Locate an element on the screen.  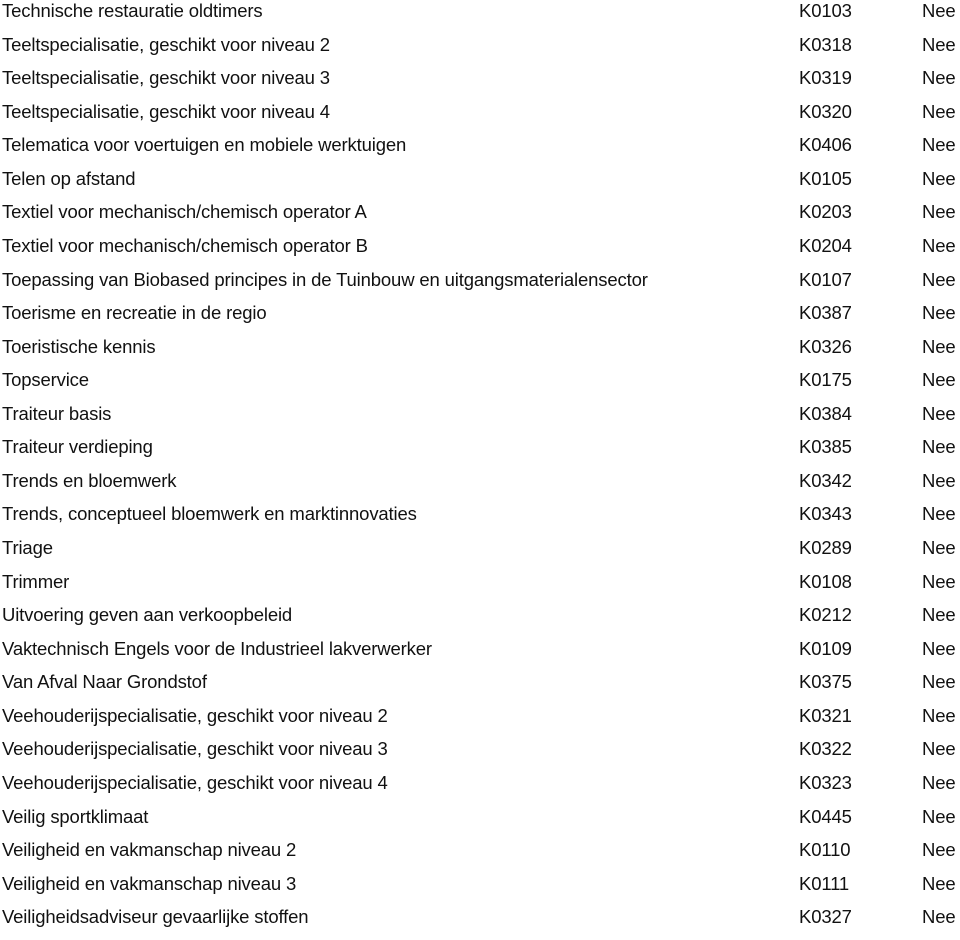
row-code: K0110 is located at coordinates (825, 850).